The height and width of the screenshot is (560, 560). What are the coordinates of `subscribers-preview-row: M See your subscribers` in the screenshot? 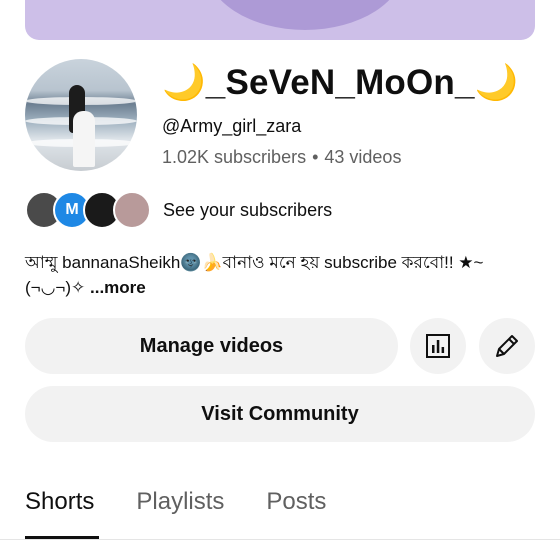 It's located at (178, 210).